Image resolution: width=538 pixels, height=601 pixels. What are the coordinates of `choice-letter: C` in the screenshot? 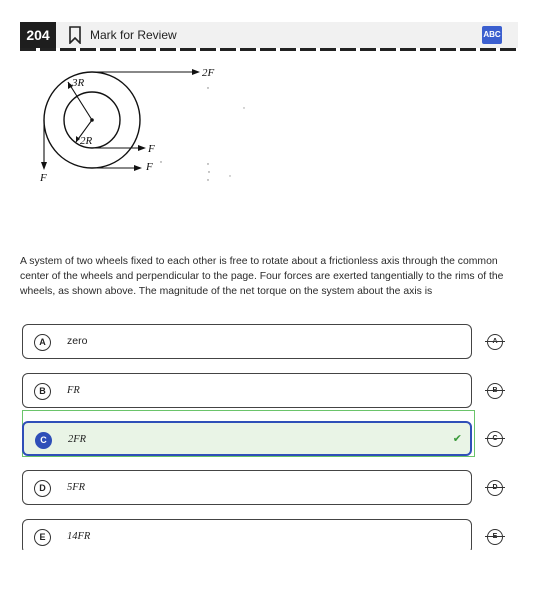 It's located at (43, 440).